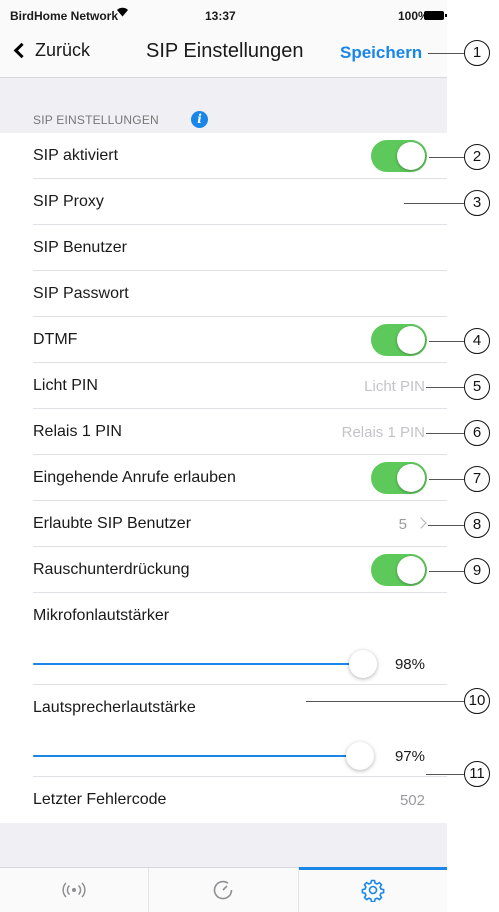 The width and height of the screenshot is (499, 912). Describe the element at coordinates (223, 340) in the screenshot. I see `row-dtmf: DTMF` at that location.